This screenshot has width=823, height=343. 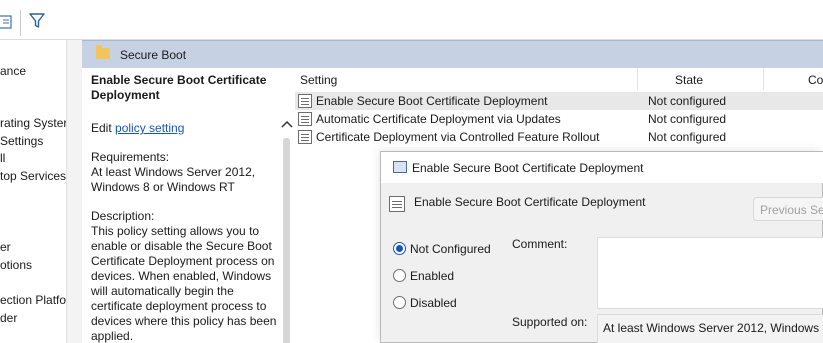 I want to click on tree-item: der, so click(x=8, y=318).